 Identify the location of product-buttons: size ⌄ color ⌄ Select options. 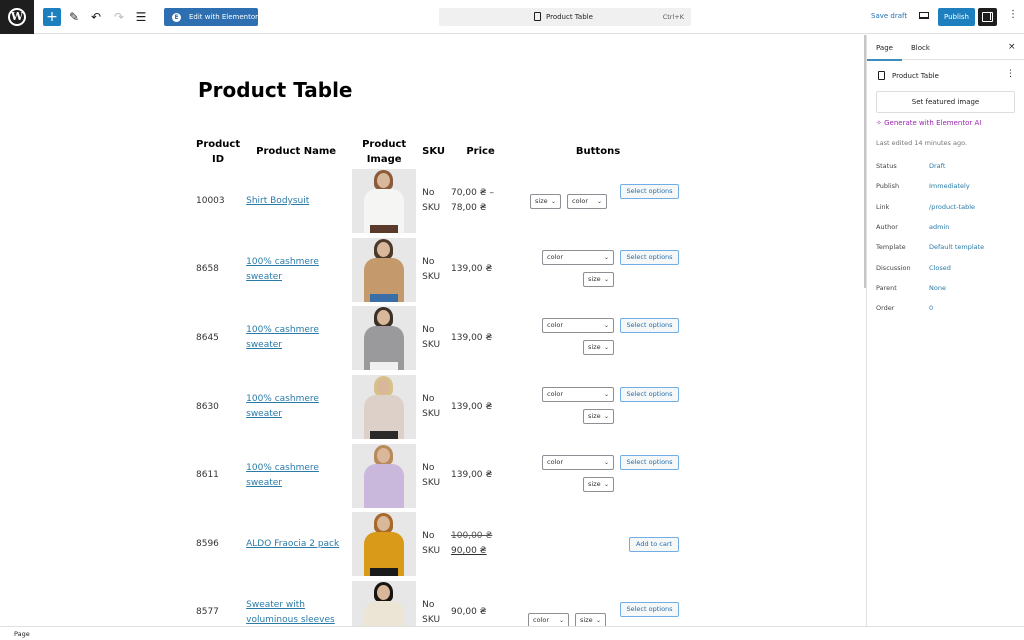
(598, 201).